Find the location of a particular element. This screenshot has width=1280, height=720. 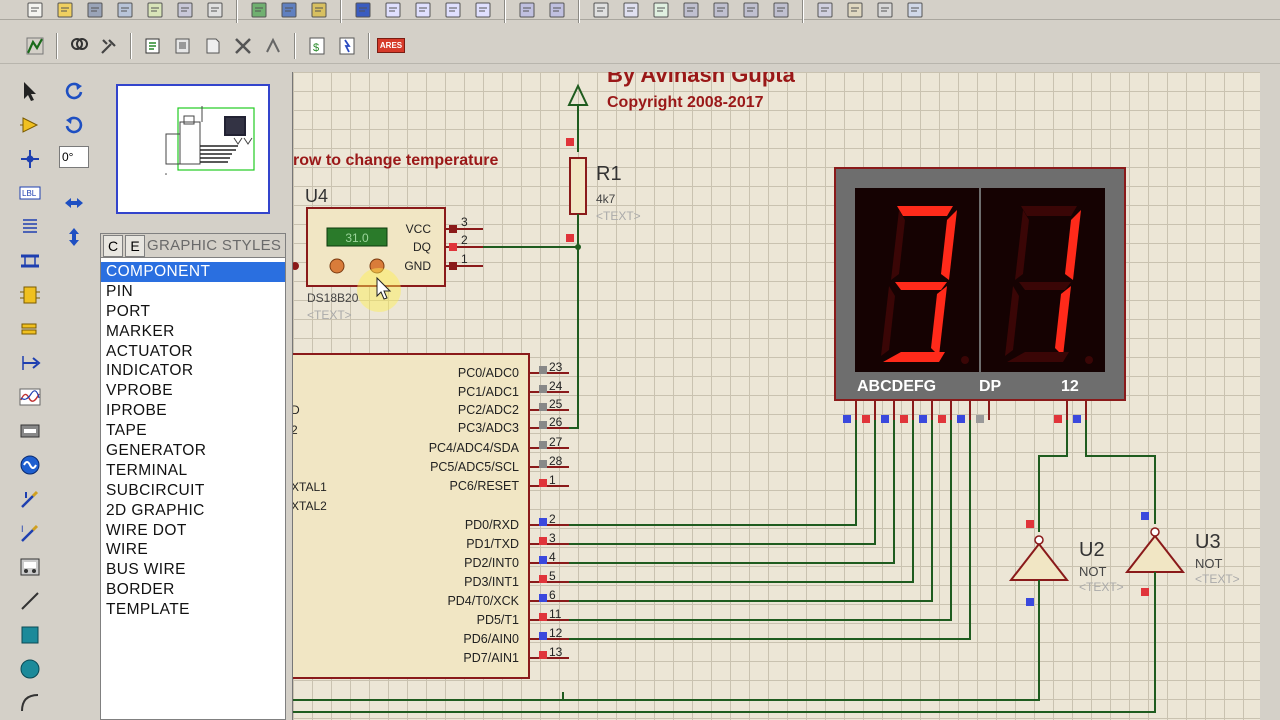

exit-to-parent-icon is located at coordinates (273, 46).